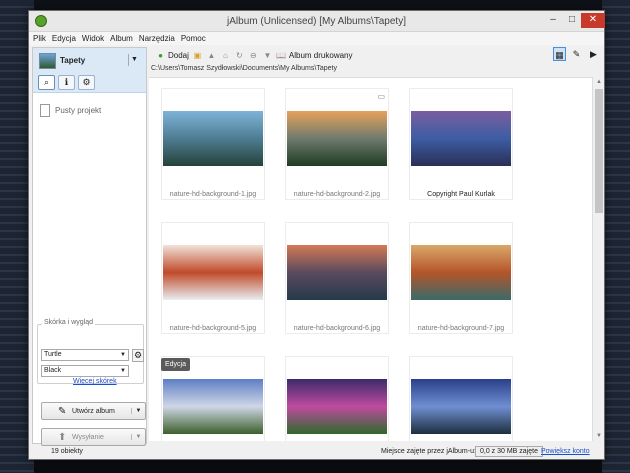 The width and height of the screenshot is (630, 473). Describe the element at coordinates (316, 38) in the screenshot. I see `menu-bar: Plik Edycja Widok Album Narzędzia Pomoc` at that location.